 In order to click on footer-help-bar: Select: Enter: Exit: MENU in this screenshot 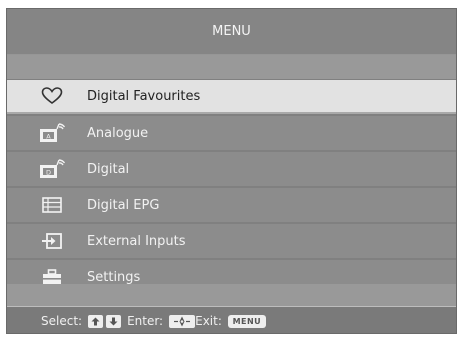, I will do `click(231, 320)`.